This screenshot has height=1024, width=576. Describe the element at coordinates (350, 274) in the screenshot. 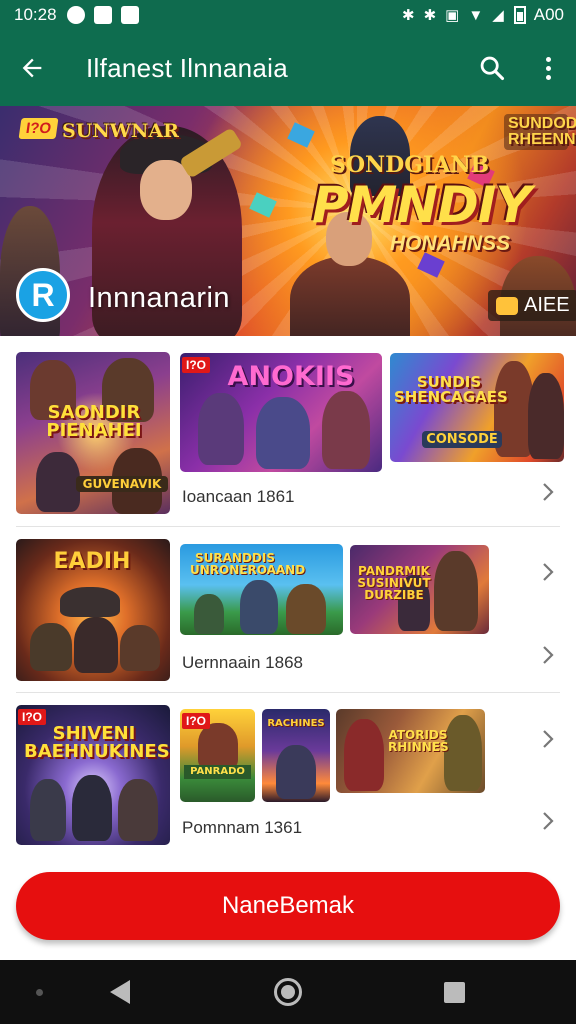

I see `hero-character-guitarist` at that location.